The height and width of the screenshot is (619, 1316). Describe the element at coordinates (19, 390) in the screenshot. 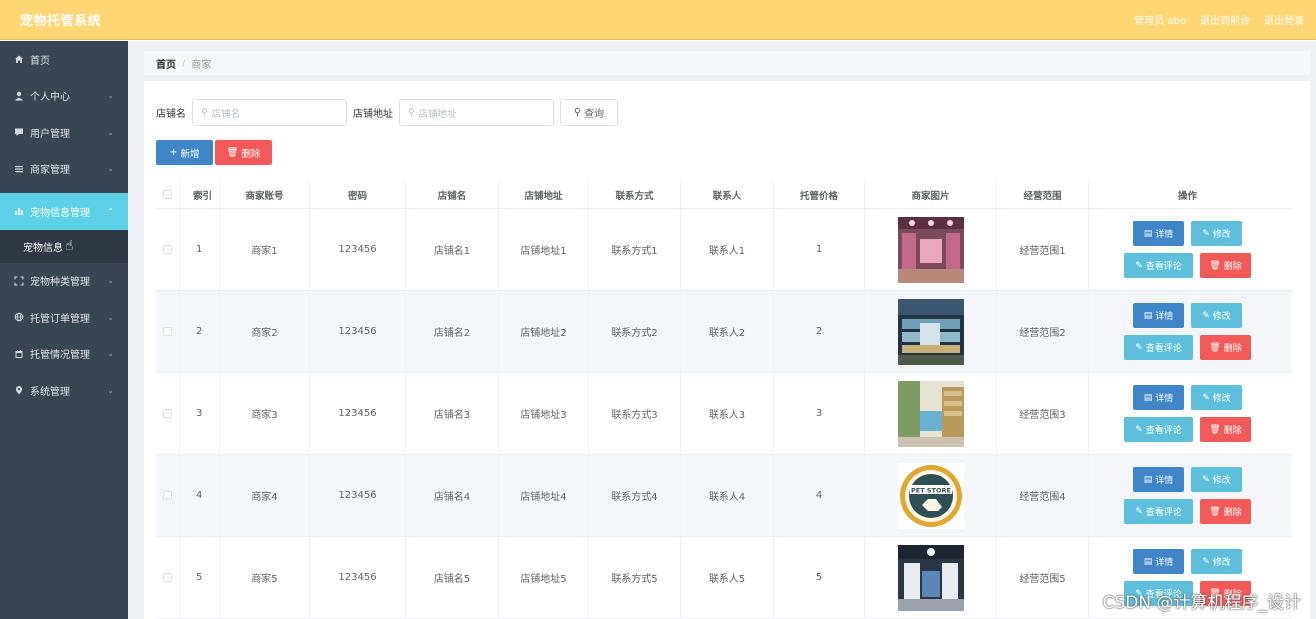

I see `location-icon` at that location.